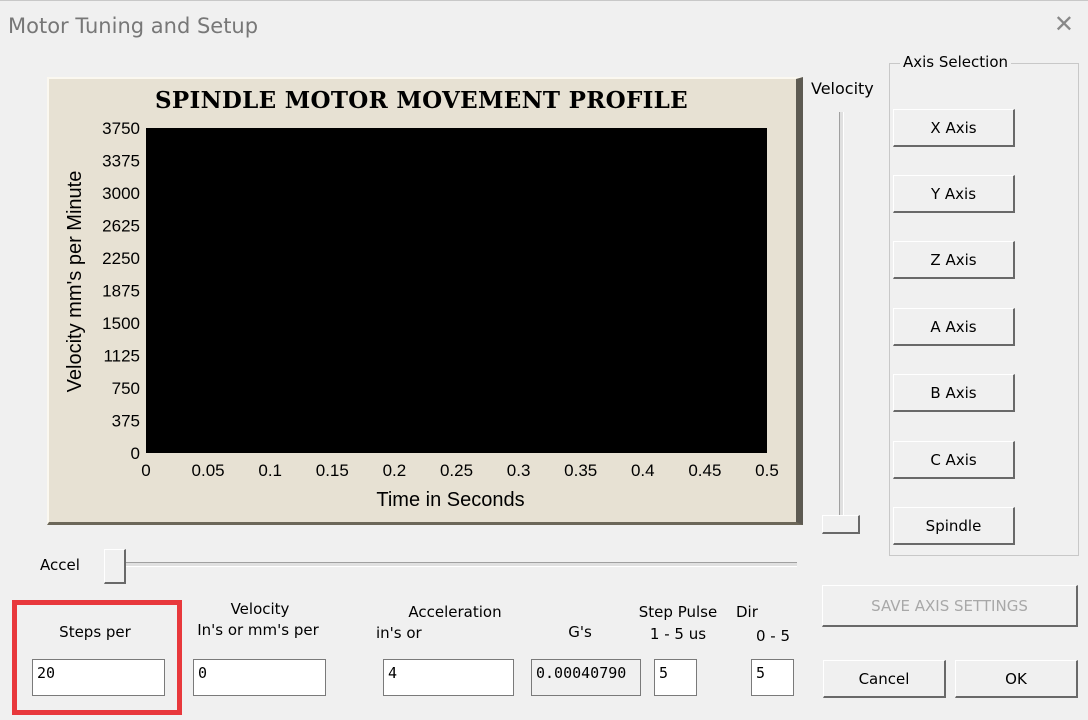 The width and height of the screenshot is (1088, 720). What do you see at coordinates (399, 633) in the screenshot?
I see `acceleration-label-line2: in's or` at bounding box center [399, 633].